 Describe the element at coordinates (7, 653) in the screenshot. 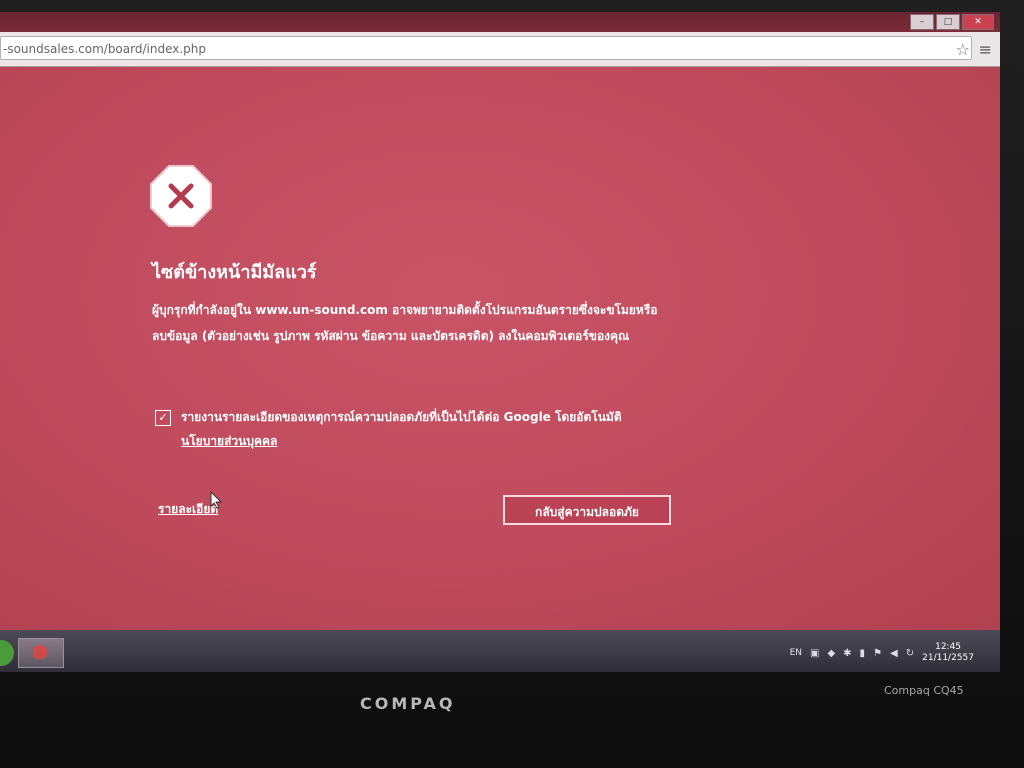

I see `start-button` at that location.